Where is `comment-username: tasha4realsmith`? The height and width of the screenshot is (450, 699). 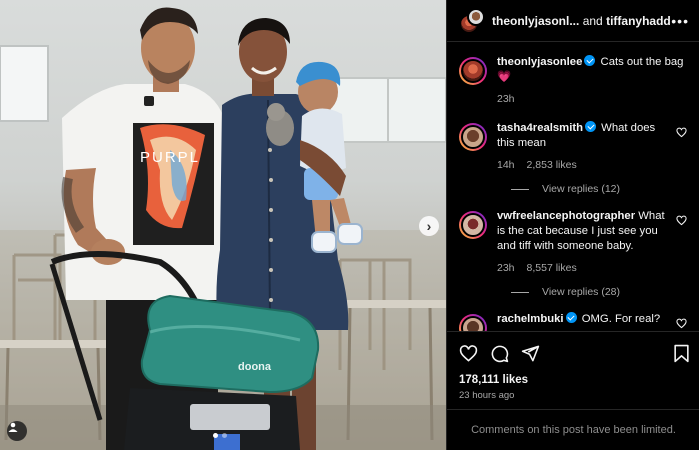 comment-username: tasha4realsmith is located at coordinates (540, 128).